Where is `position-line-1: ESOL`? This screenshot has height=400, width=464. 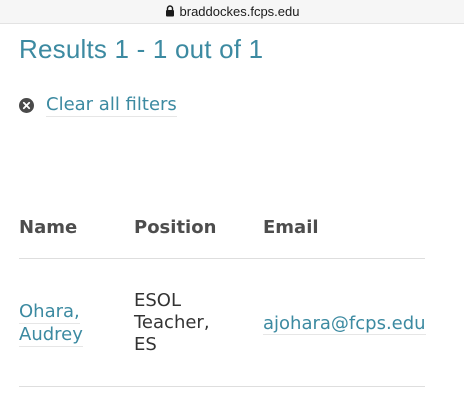
position-line-1: ESOL is located at coordinates (157, 300).